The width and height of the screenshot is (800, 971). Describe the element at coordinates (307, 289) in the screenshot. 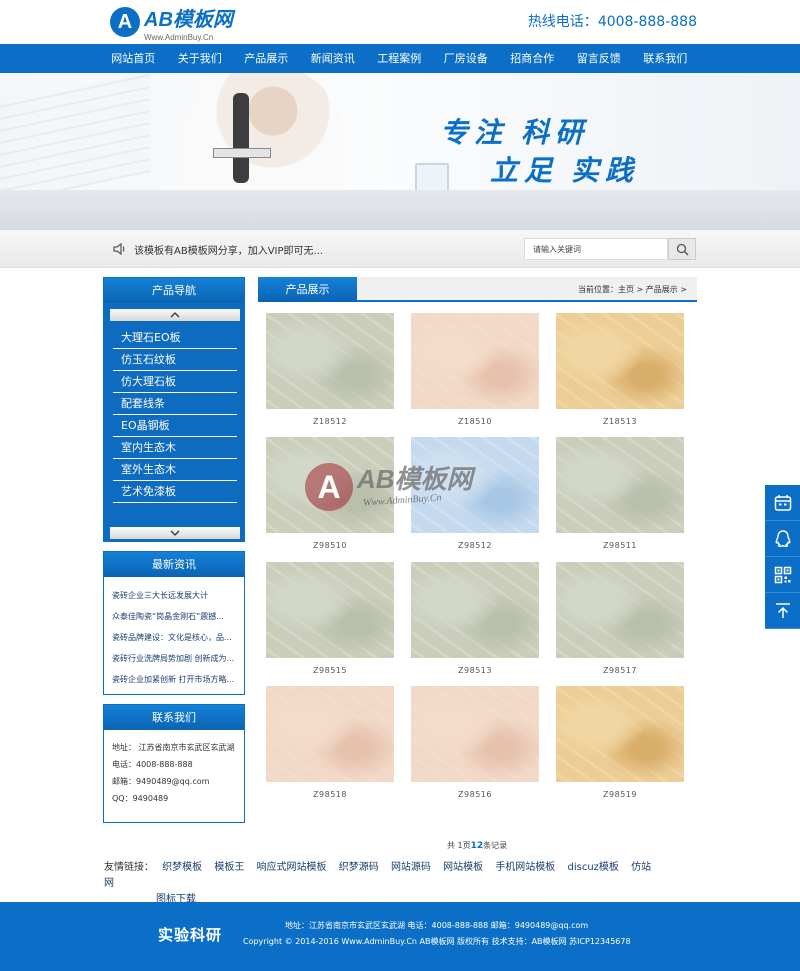

I see `section-tab: 产品展示` at that location.